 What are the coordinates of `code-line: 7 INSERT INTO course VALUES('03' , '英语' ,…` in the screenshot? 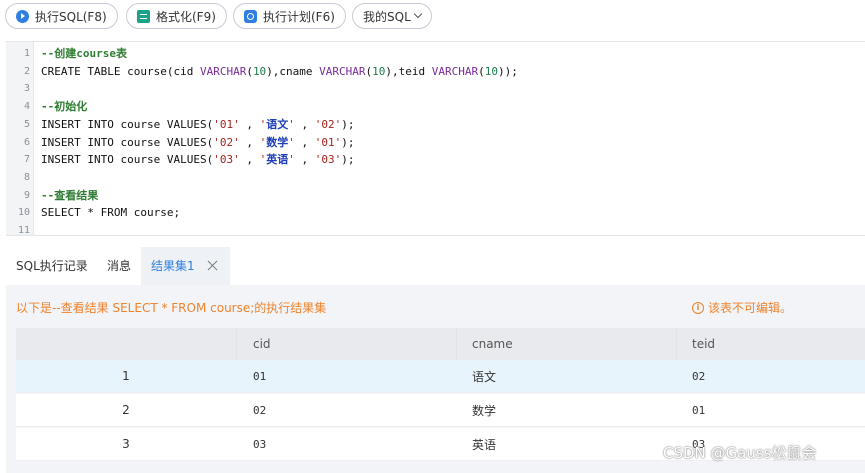 It's located at (435, 159).